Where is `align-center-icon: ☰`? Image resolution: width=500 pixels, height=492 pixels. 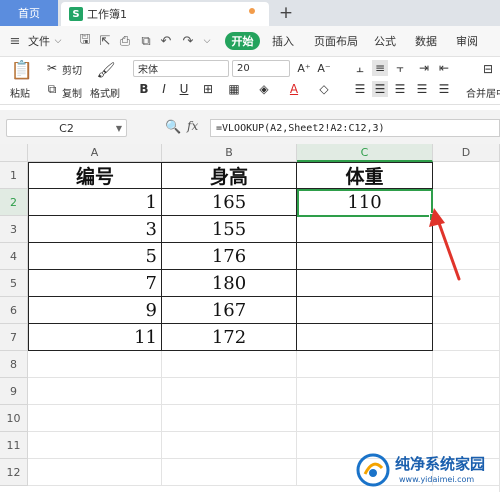
align-center-icon: ☰ is located at coordinates (380, 89).